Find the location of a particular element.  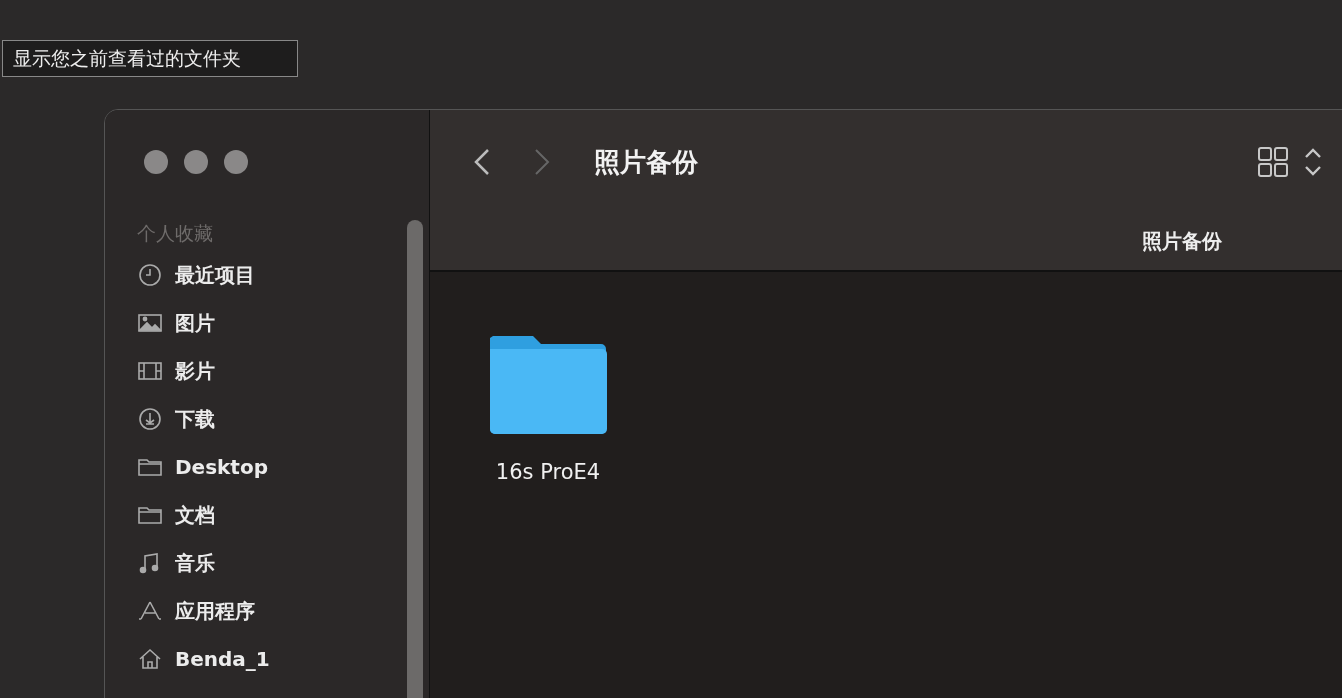

tooltip: 显示您之前查看过的文件夹 is located at coordinates (150, 58).